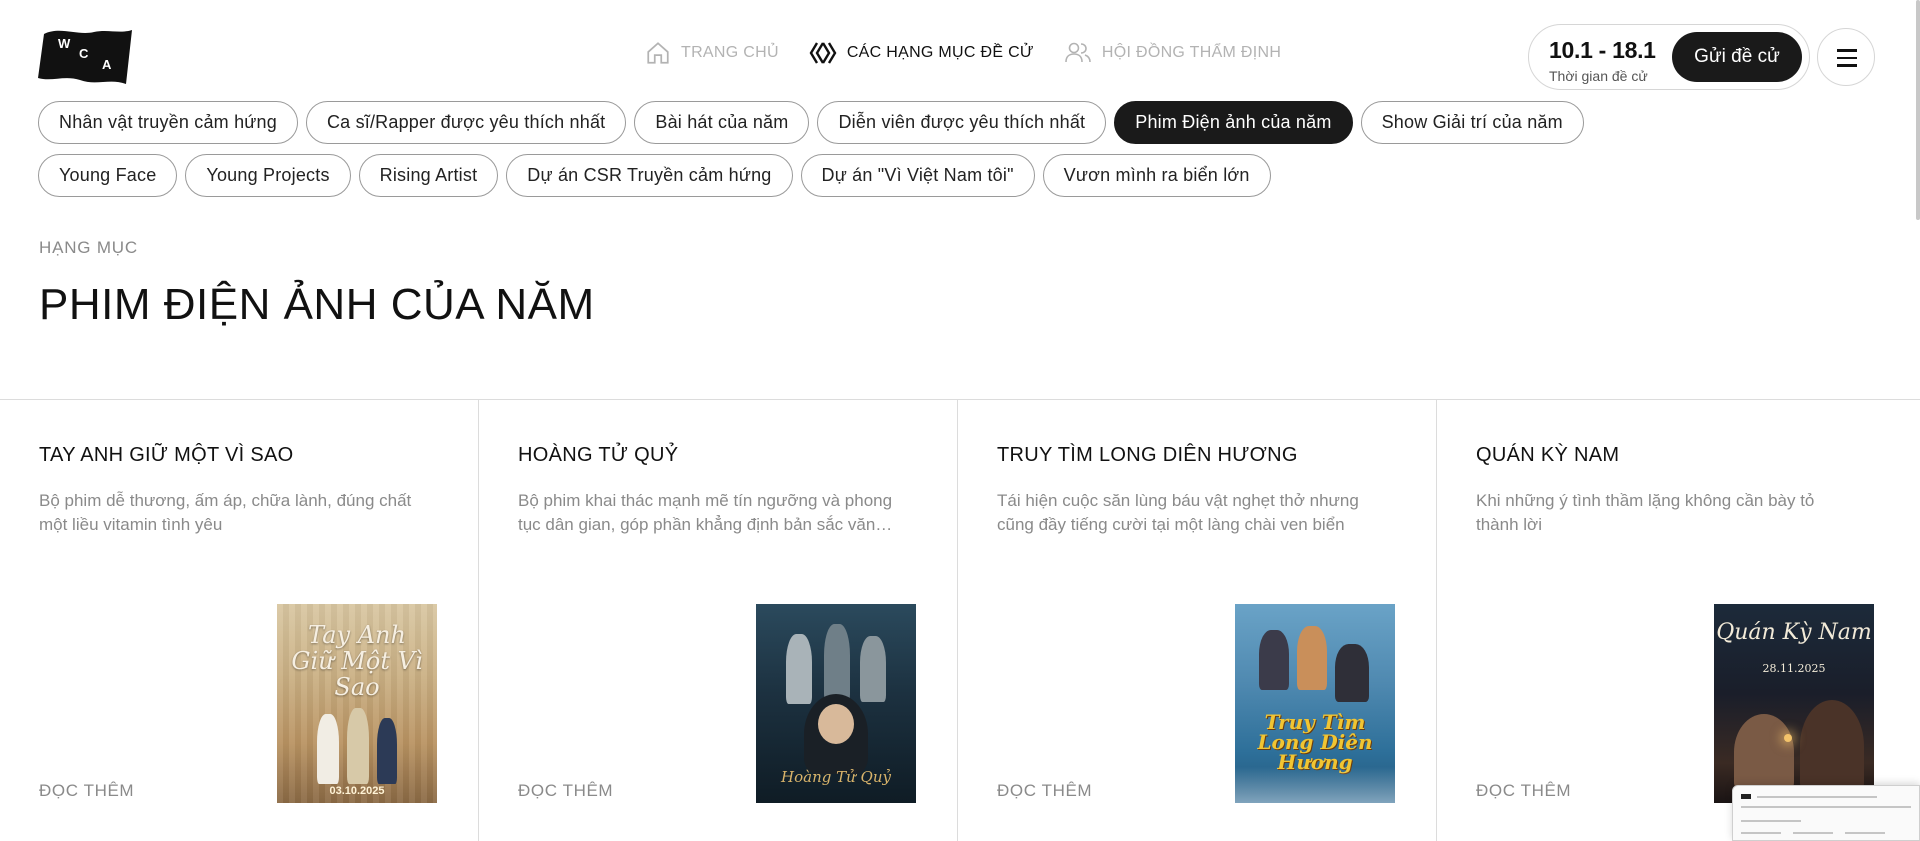  What do you see at coordinates (357, 703) in the screenshot?
I see `movie-poster: Tay Anh Giữ Một Vì Sao 03.10.2025` at bounding box center [357, 703].